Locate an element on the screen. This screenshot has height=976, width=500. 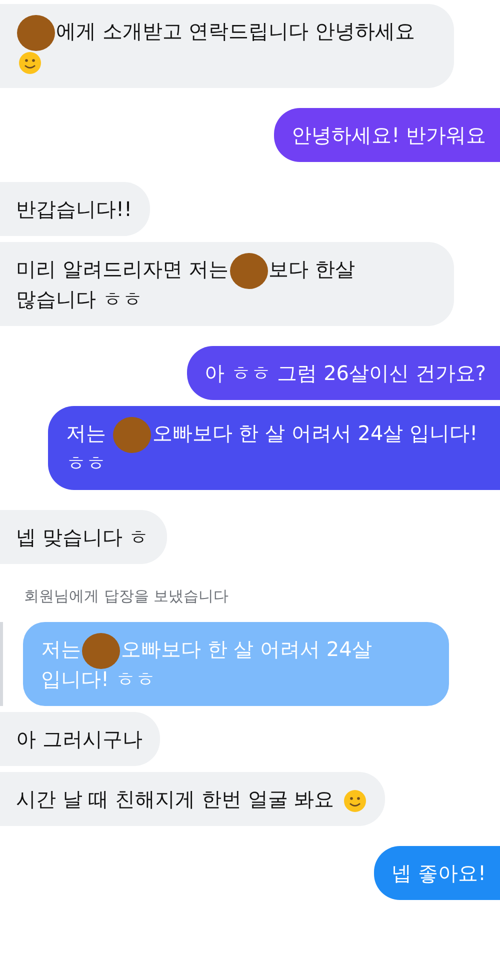
message-bubble: 시간 날 때 친해지게 한번 얼굴 봐요 is located at coordinates (192, 799).